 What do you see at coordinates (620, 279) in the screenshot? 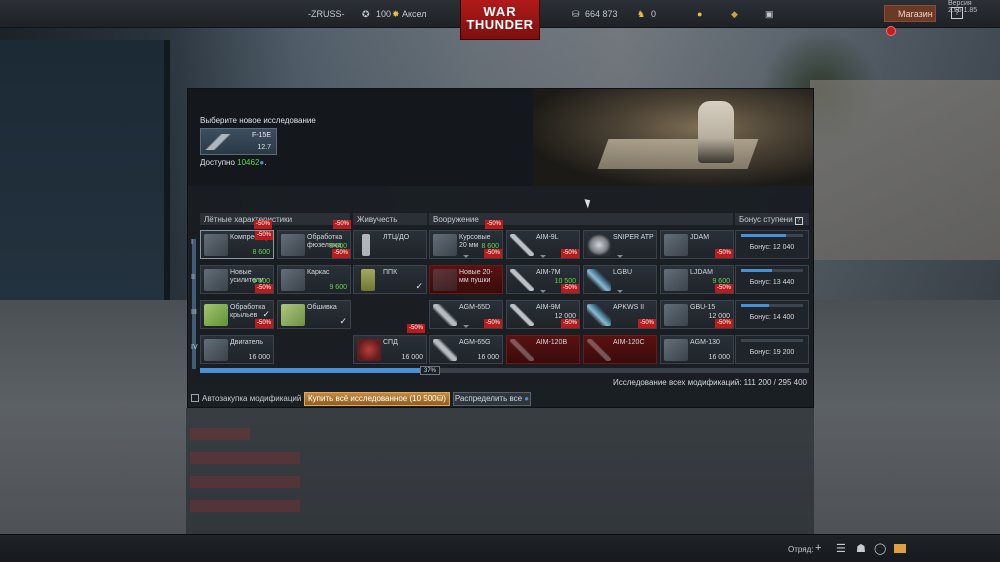
I see `module-lgbu: LGBU` at bounding box center [620, 279].